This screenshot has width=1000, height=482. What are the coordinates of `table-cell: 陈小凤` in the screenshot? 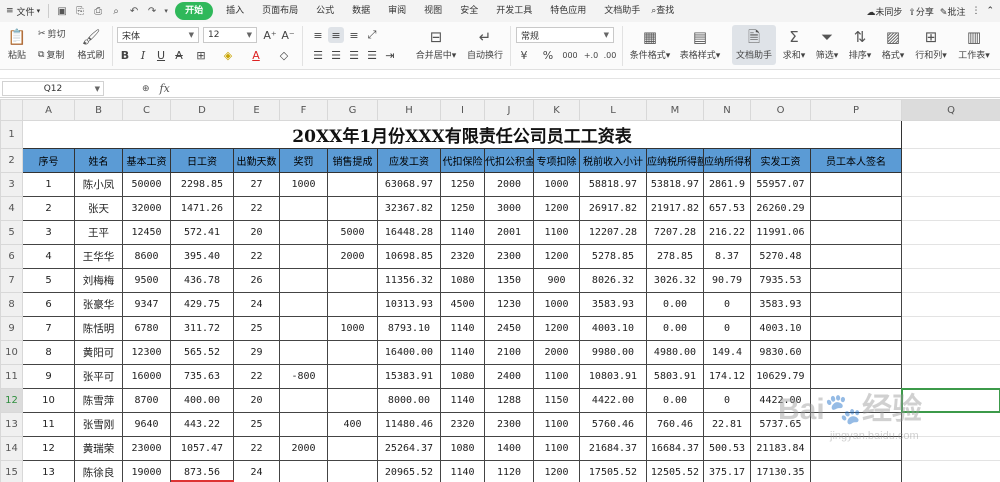 It's located at (98, 184).